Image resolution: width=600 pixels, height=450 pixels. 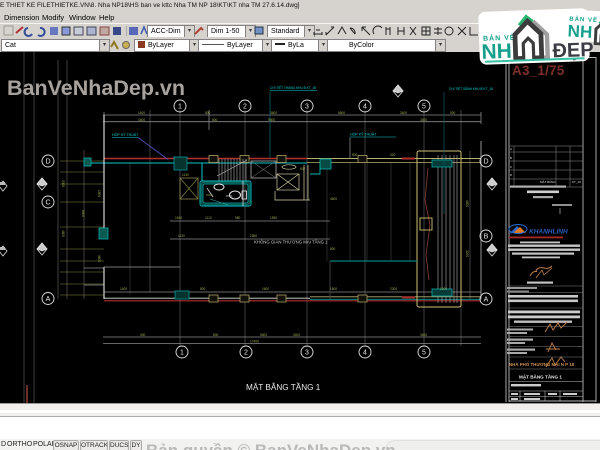 I want to click on svg-text: 980, so click(x=238, y=218).